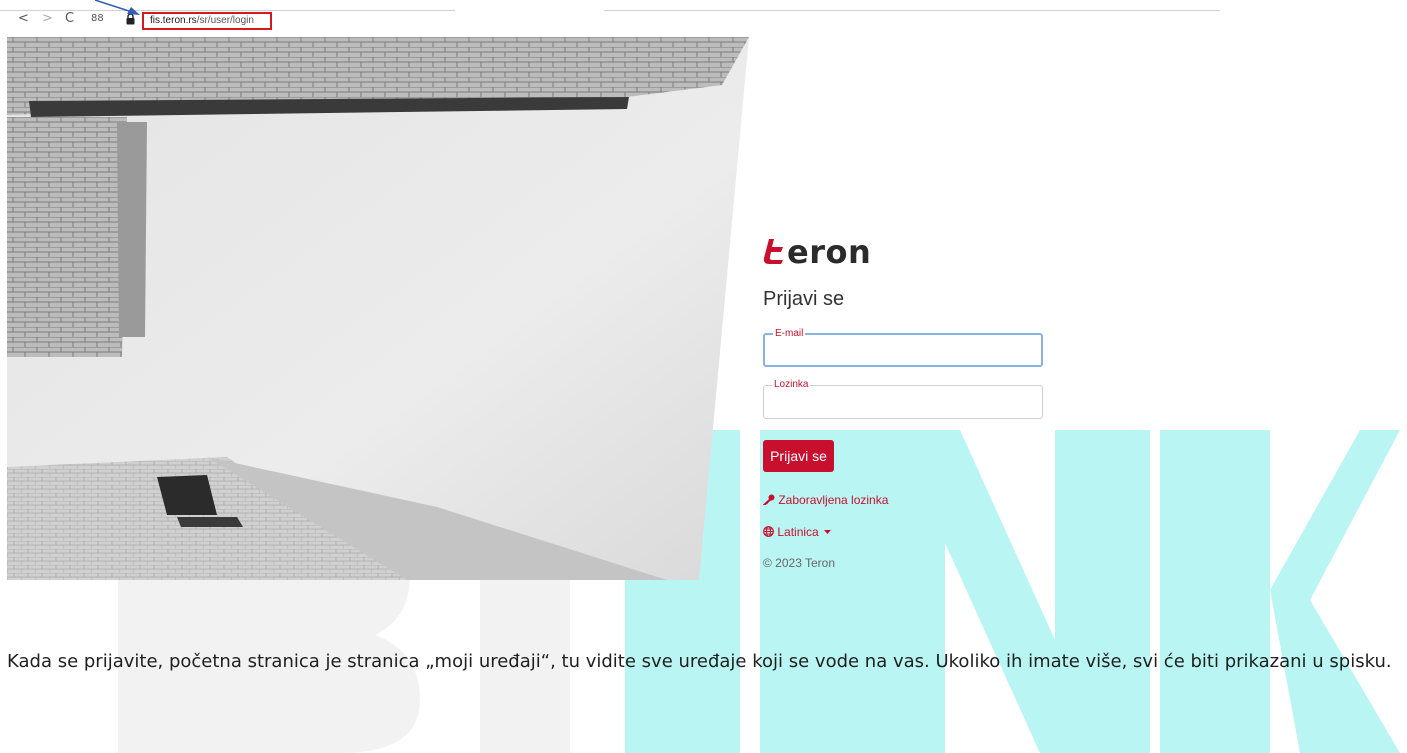 Image resolution: width=1407 pixels, height=753 pixels. Describe the element at coordinates (773, 251) in the screenshot. I see `logo-mark-icon` at that location.